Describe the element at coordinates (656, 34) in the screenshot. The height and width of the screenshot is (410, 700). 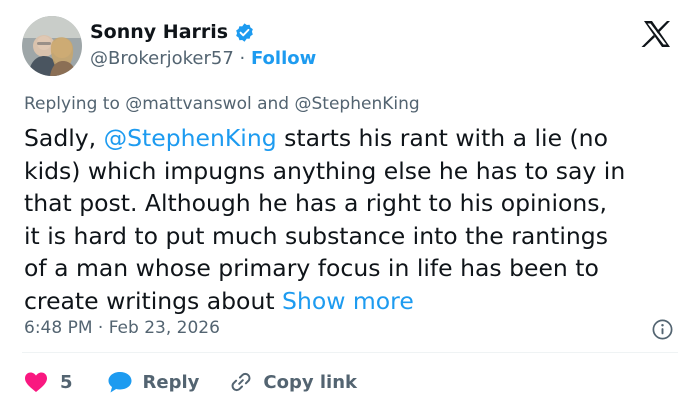
I see `x-logo-icon` at that location.